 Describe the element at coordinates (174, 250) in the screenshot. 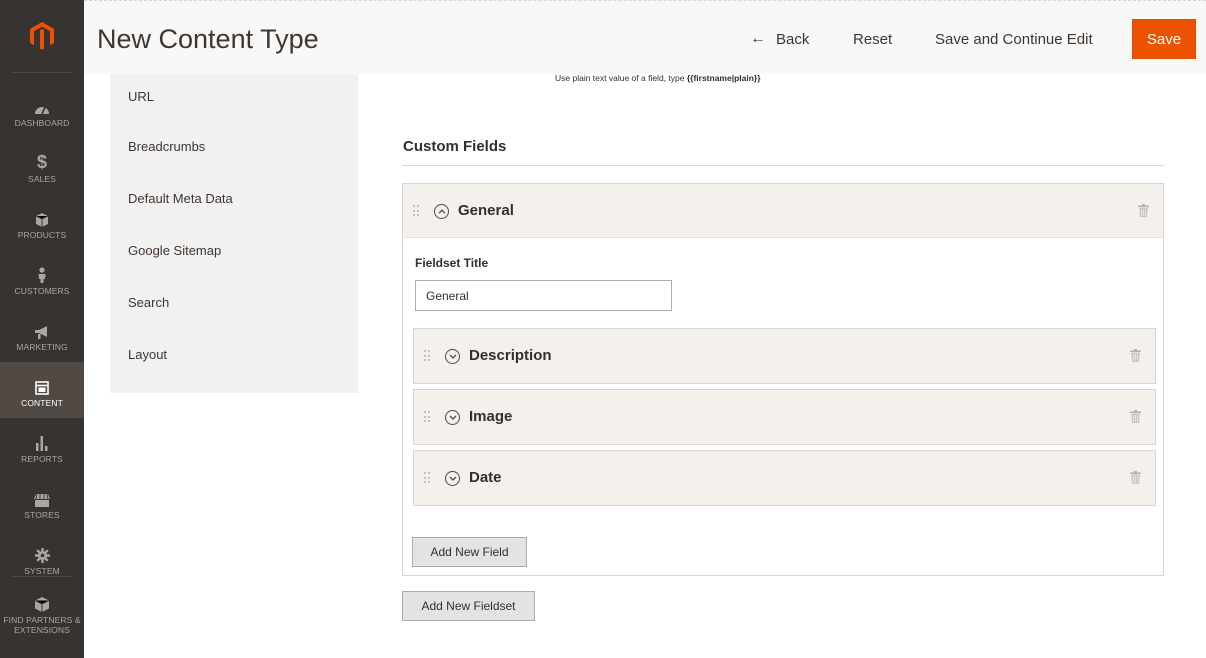

I see `tab-google-sitemap: Google Sitemap` at that location.